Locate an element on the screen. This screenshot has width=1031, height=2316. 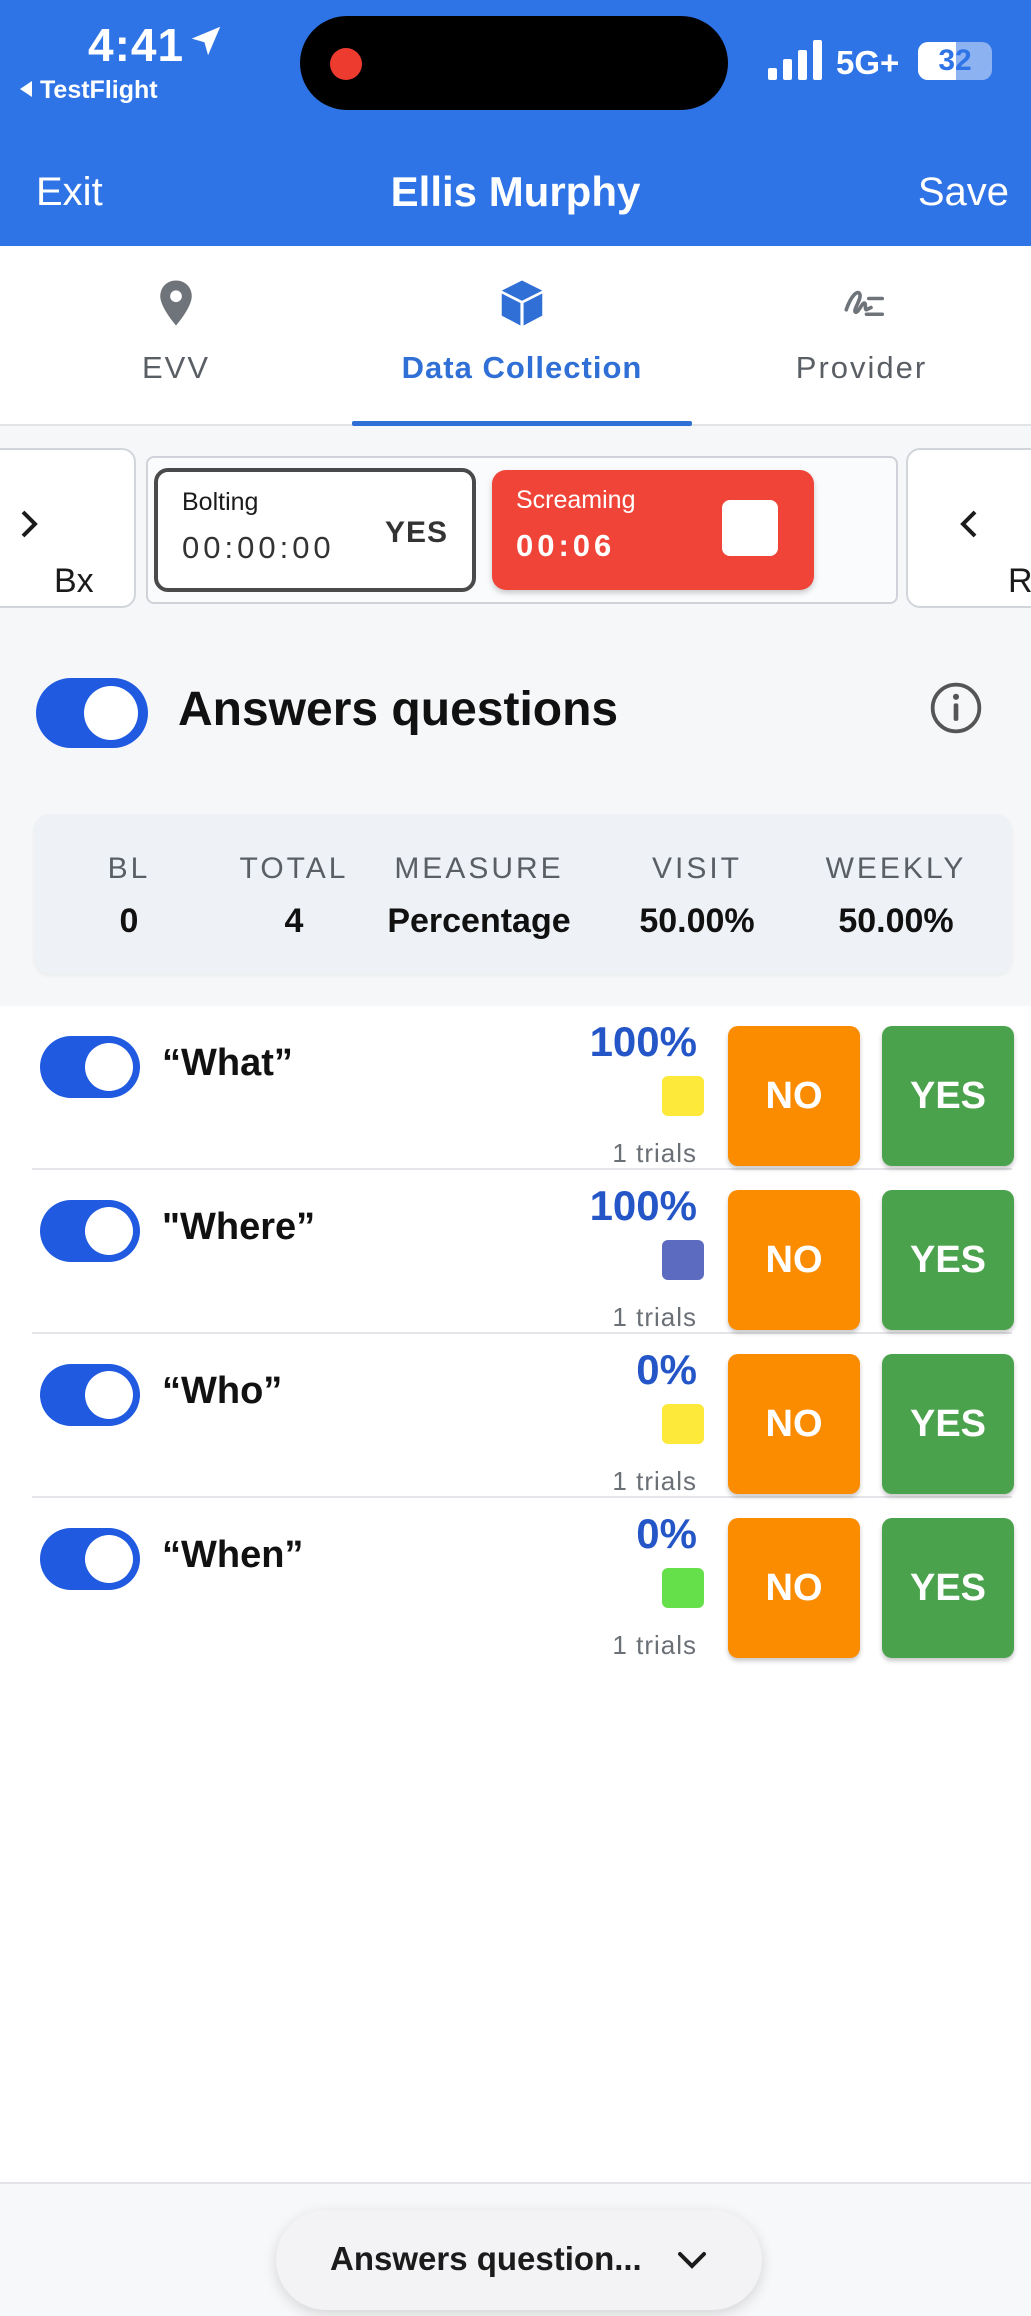
stat-value: 0 is located at coordinates (129, 921).